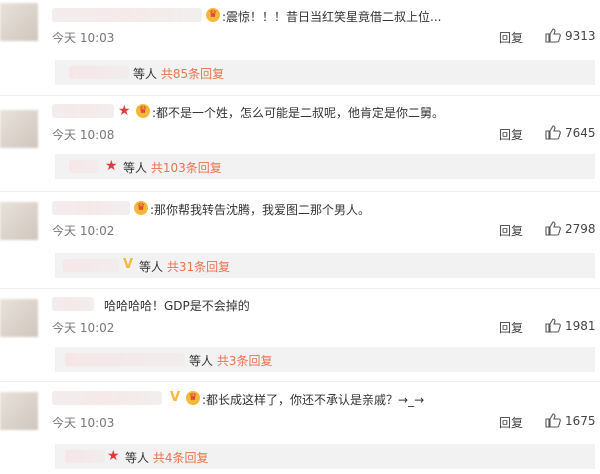 Image resolution: width=600 pixels, height=474 pixels. Describe the element at coordinates (313, 400) in the screenshot. I see `comment-text: :都长成这样了，你还不承认是亲戚？→_→` at that location.